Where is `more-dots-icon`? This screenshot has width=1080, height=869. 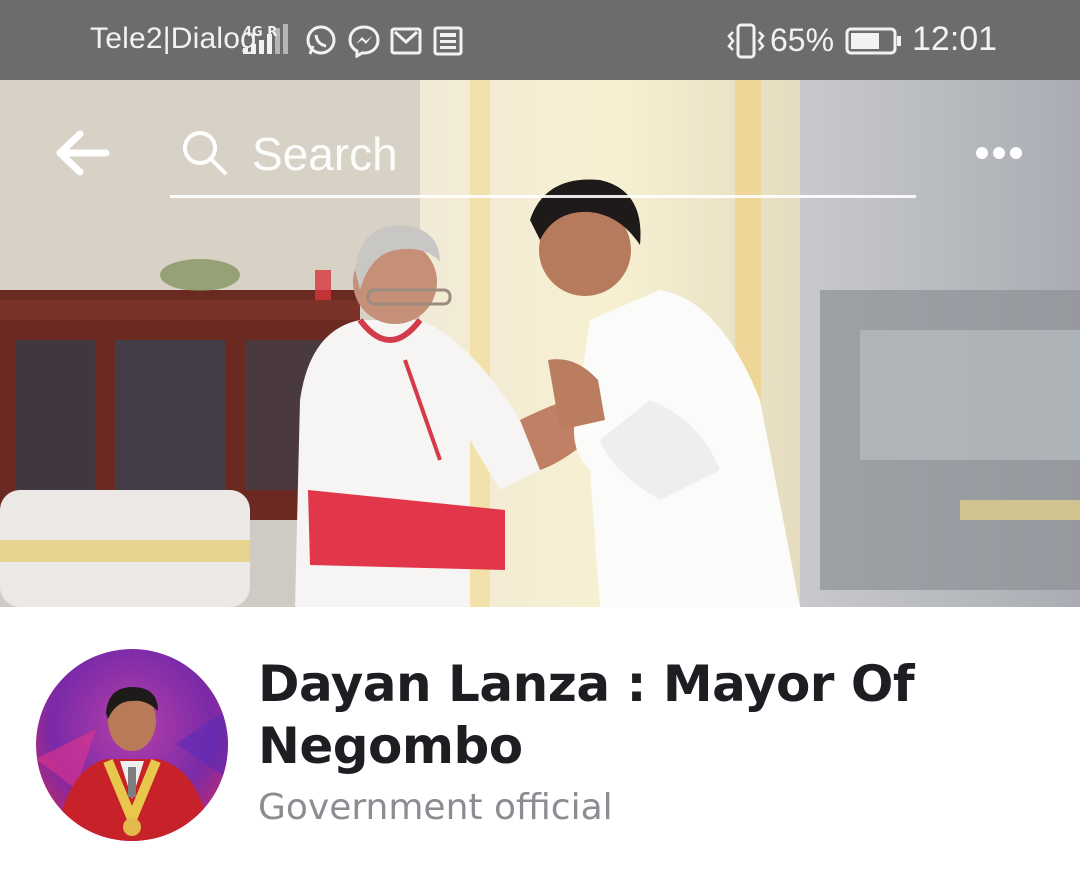
more-dots-icon is located at coordinates (999, 153).